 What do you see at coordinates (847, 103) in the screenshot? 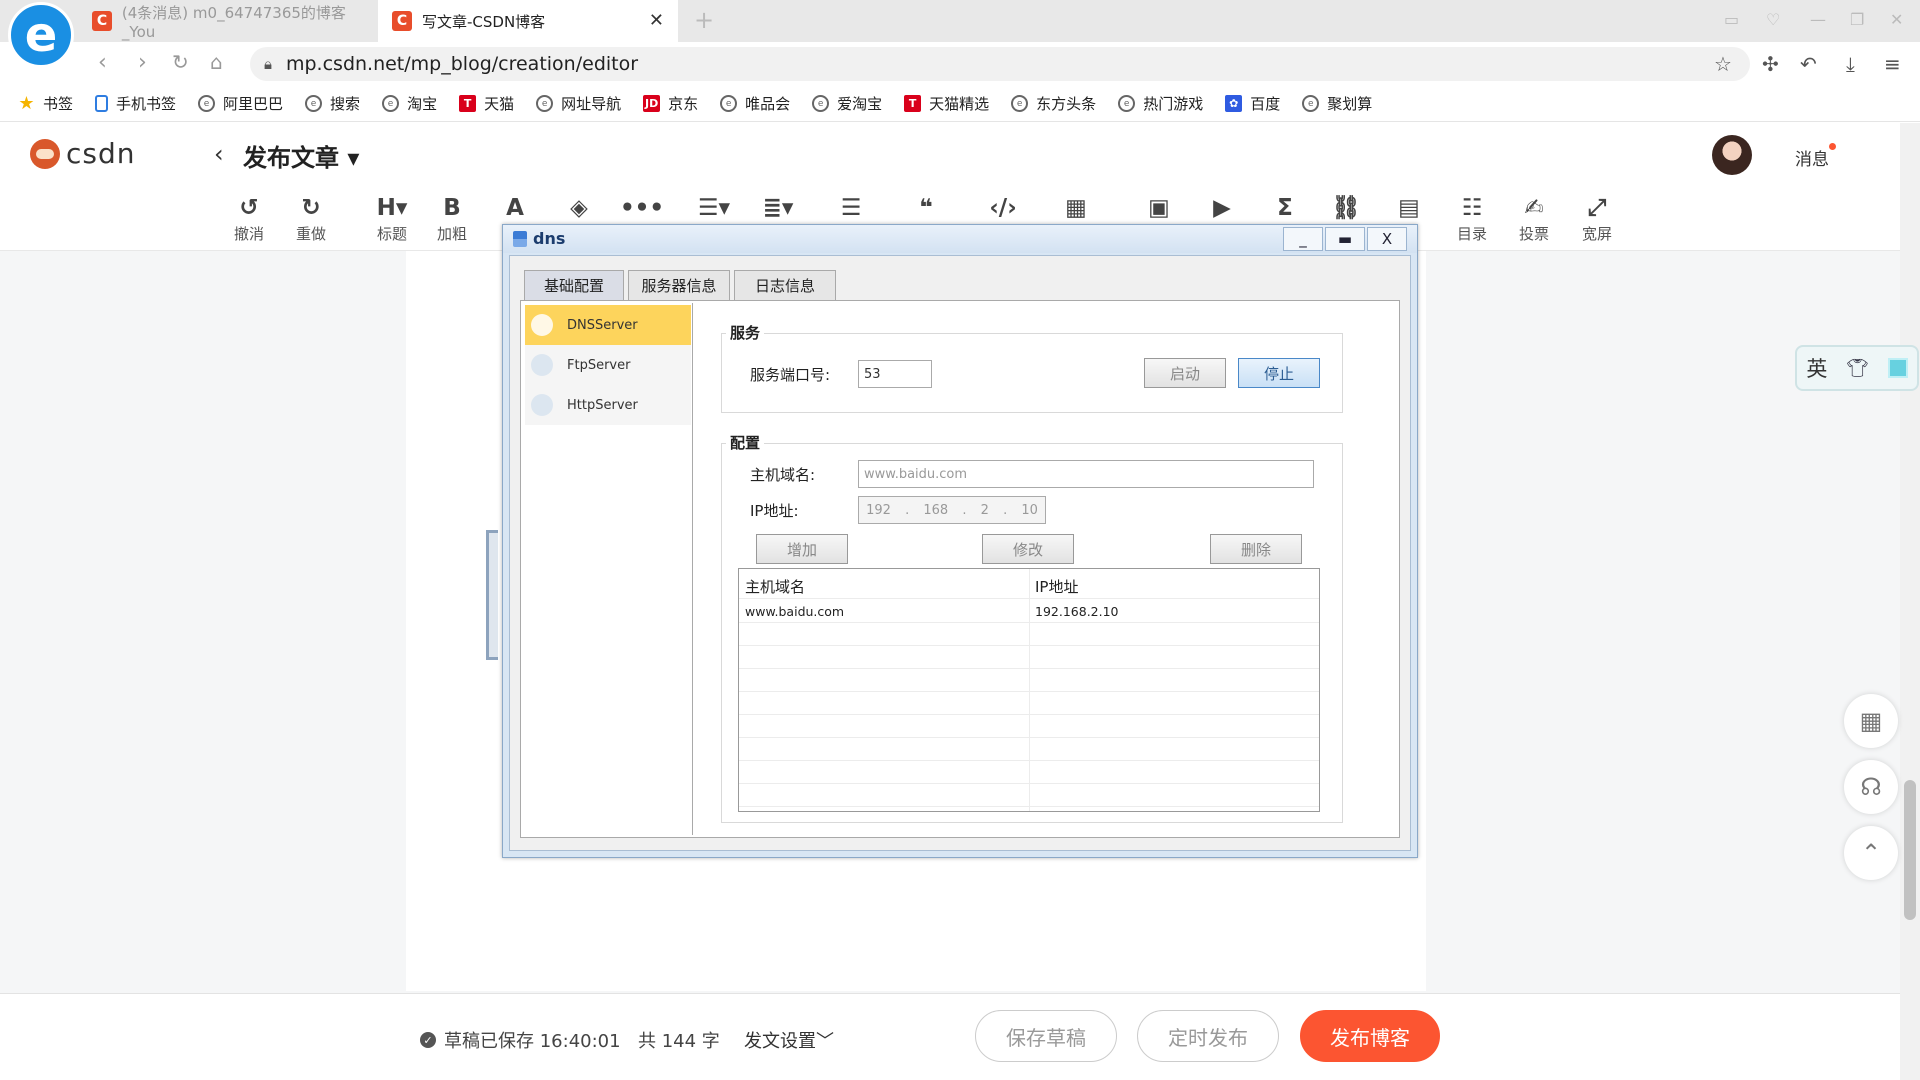
I see `bookmark-item: e 爱淘宝` at bounding box center [847, 103].